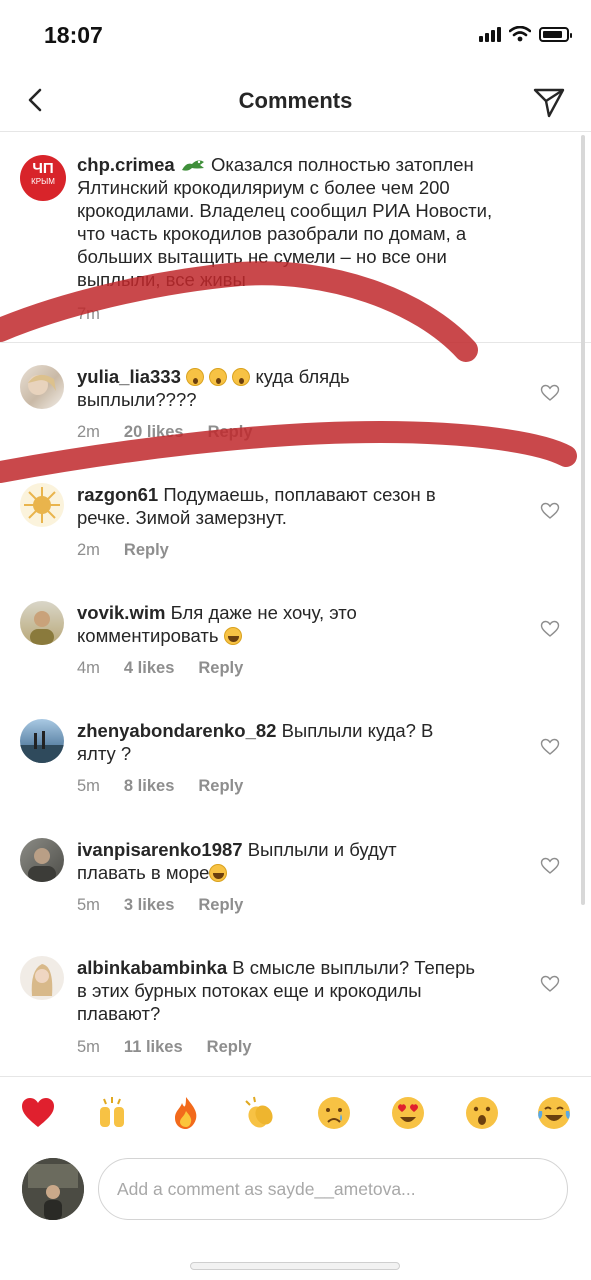 The height and width of the screenshot is (1280, 591). I want to click on comment-body-line: плавают?, so click(119, 1013).